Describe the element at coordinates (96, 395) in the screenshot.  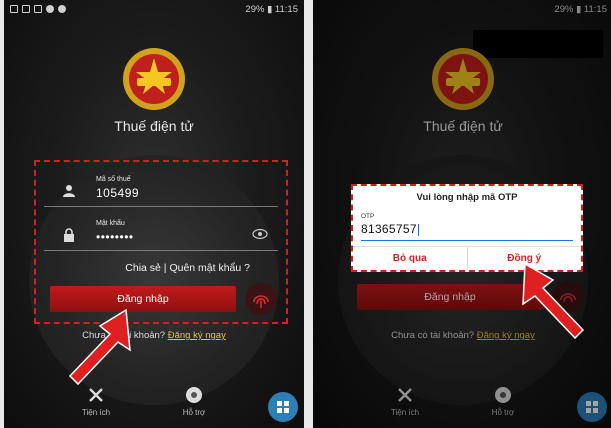
I see `tools-icon` at that location.